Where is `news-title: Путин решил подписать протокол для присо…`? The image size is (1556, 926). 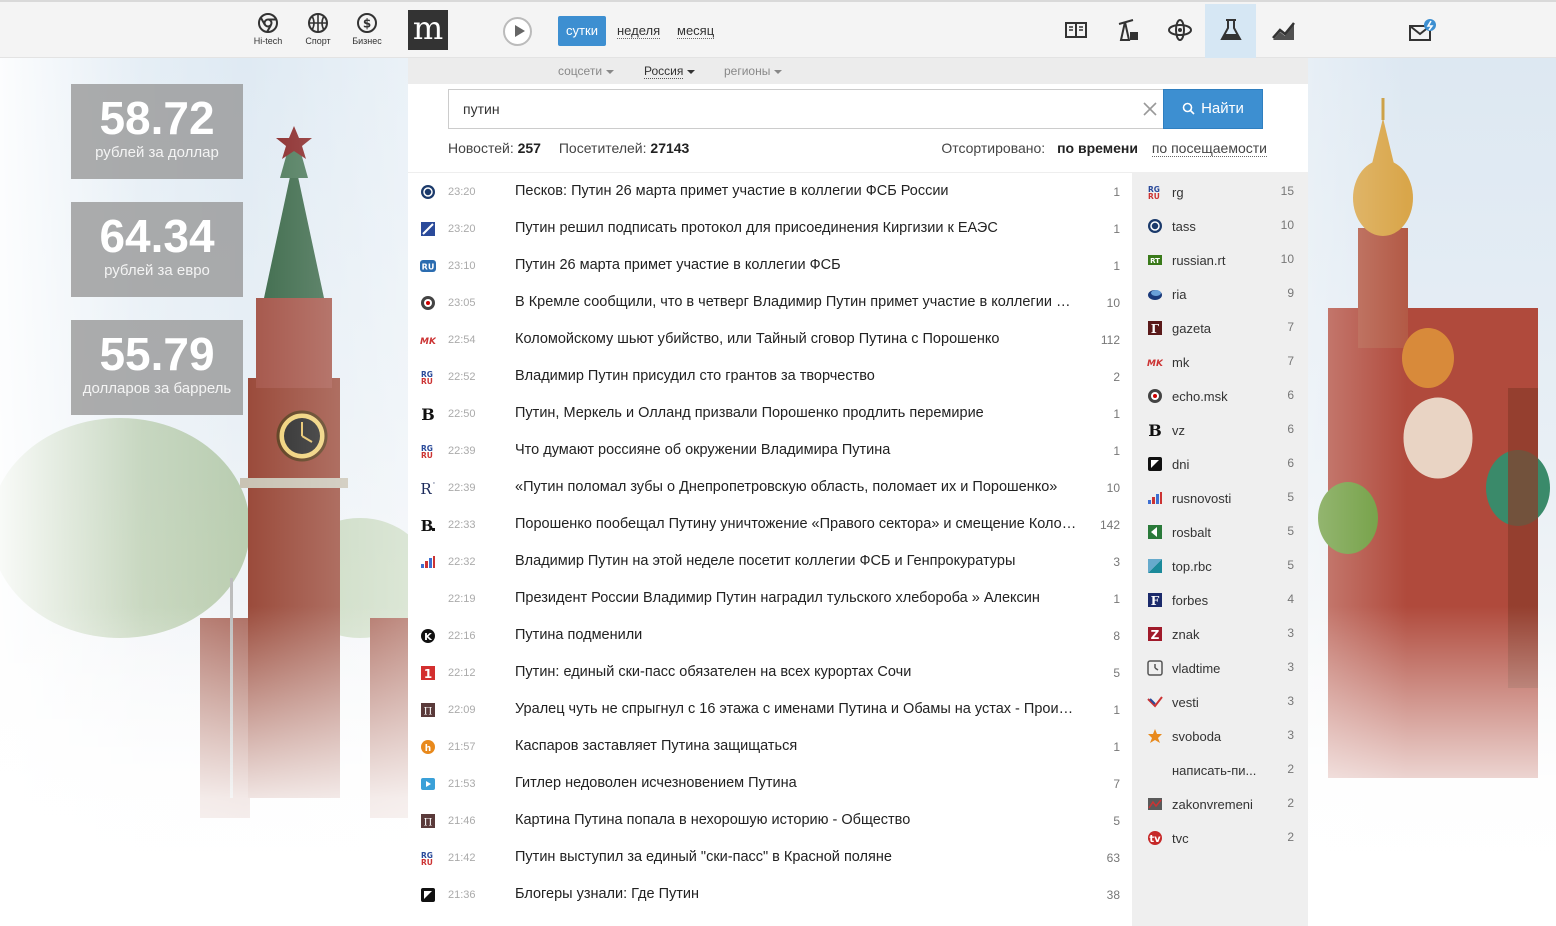
news-title: Путин решил подписать протокол для присо… is located at coordinates (797, 228).